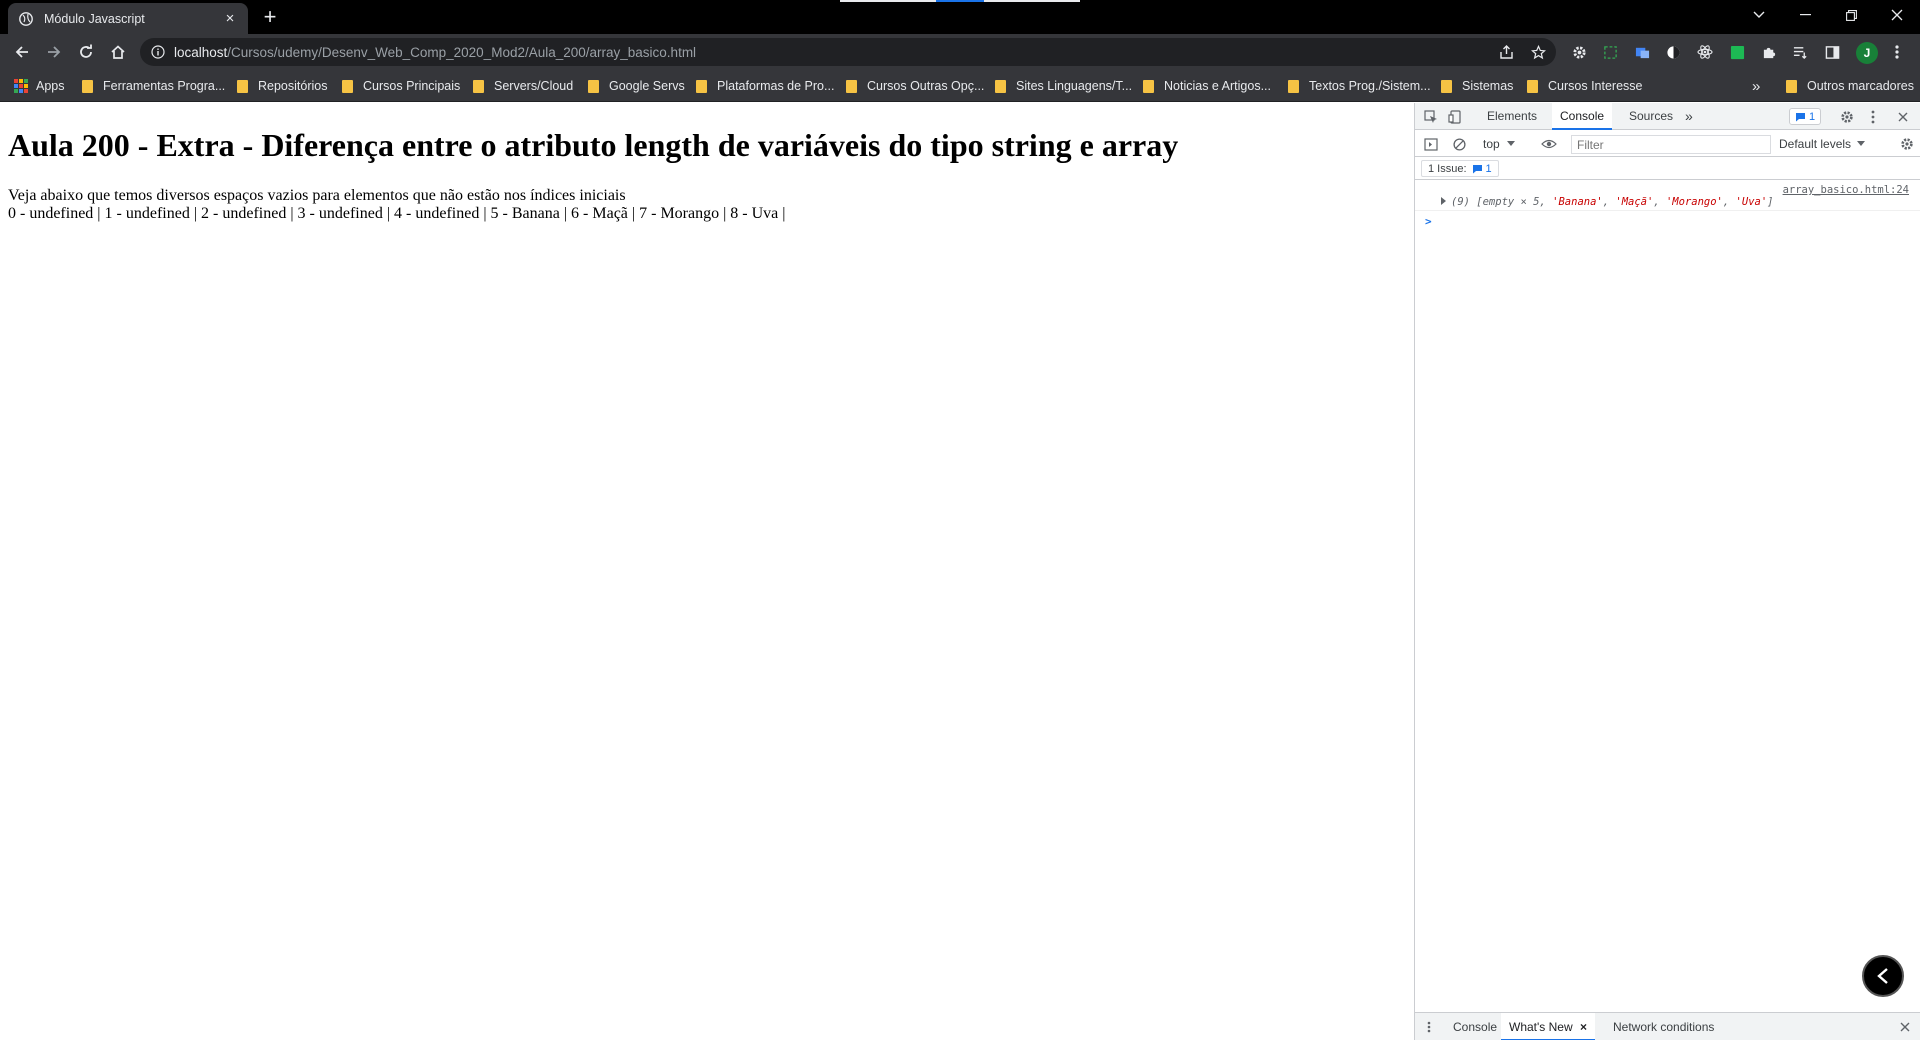 Image resolution: width=1920 pixels, height=1040 pixels. What do you see at coordinates (1905, 1027) in the screenshot?
I see `close-drawer-icon` at bounding box center [1905, 1027].